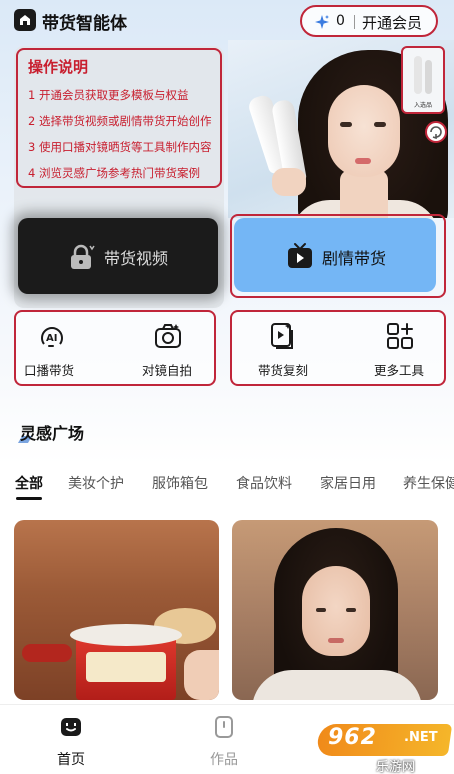 This screenshot has width=454, height=774. I want to click on inspiration-card-food, so click(116, 610).